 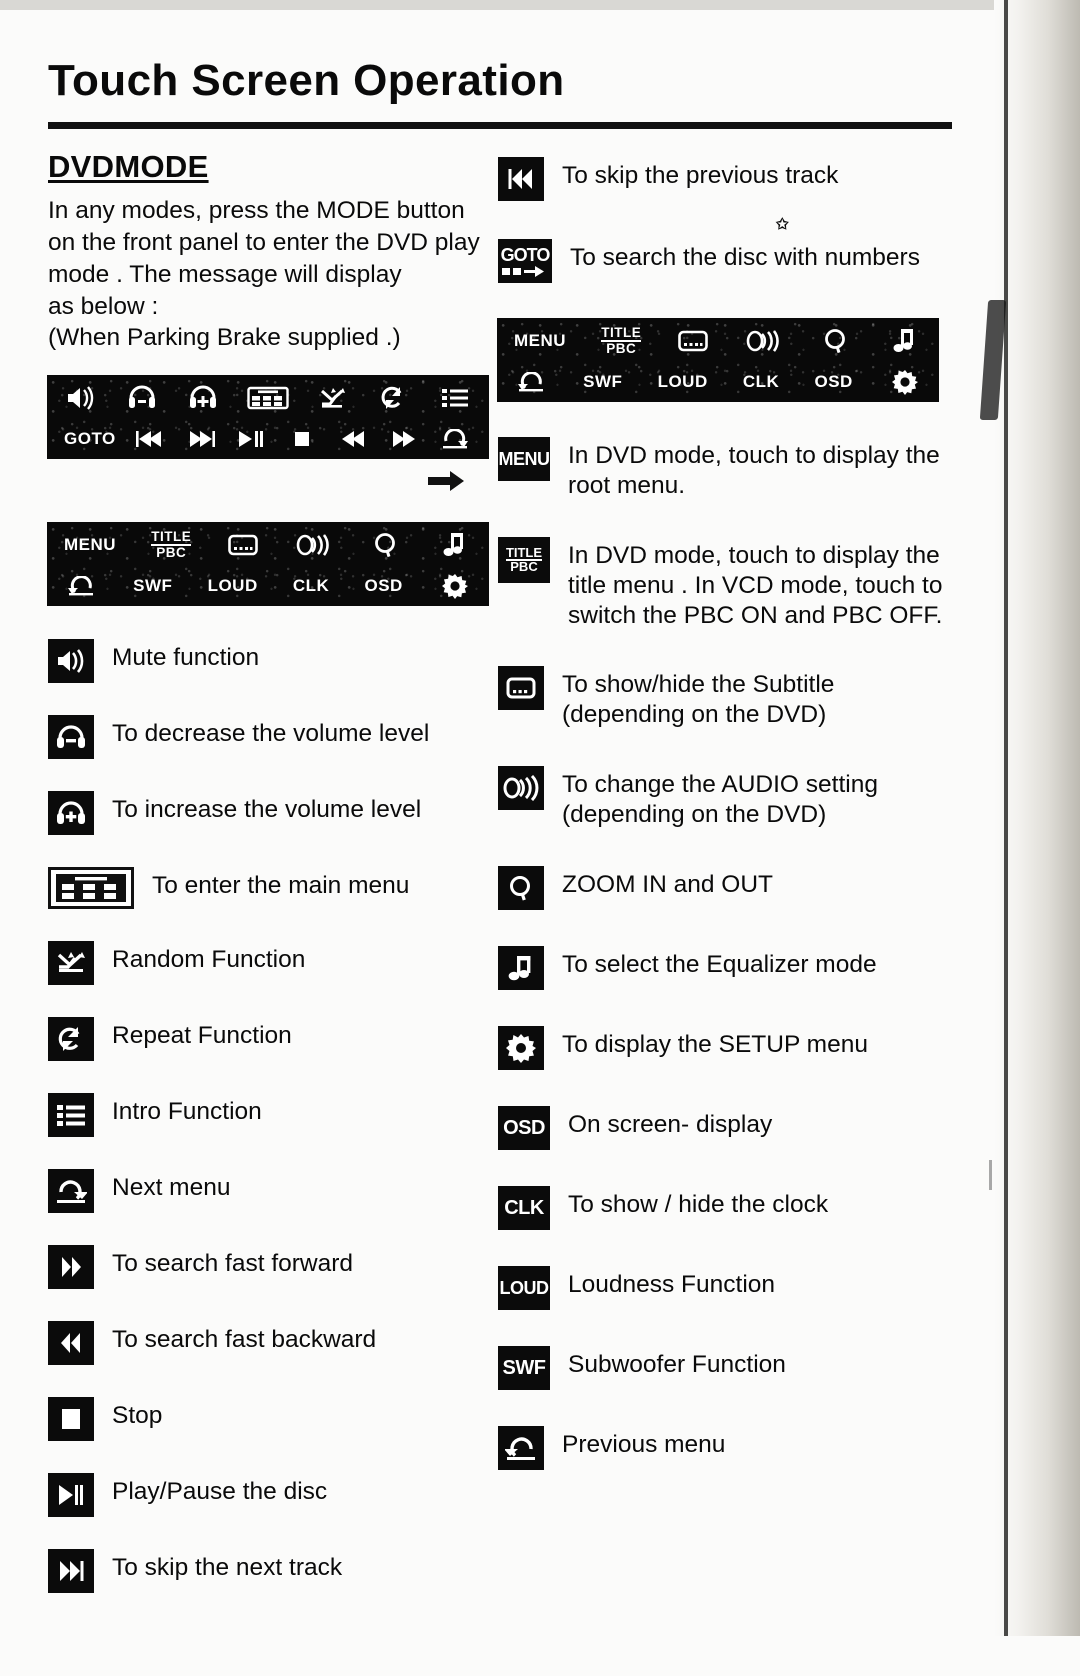 I want to click on swf-label: SWF, so click(x=153, y=586).